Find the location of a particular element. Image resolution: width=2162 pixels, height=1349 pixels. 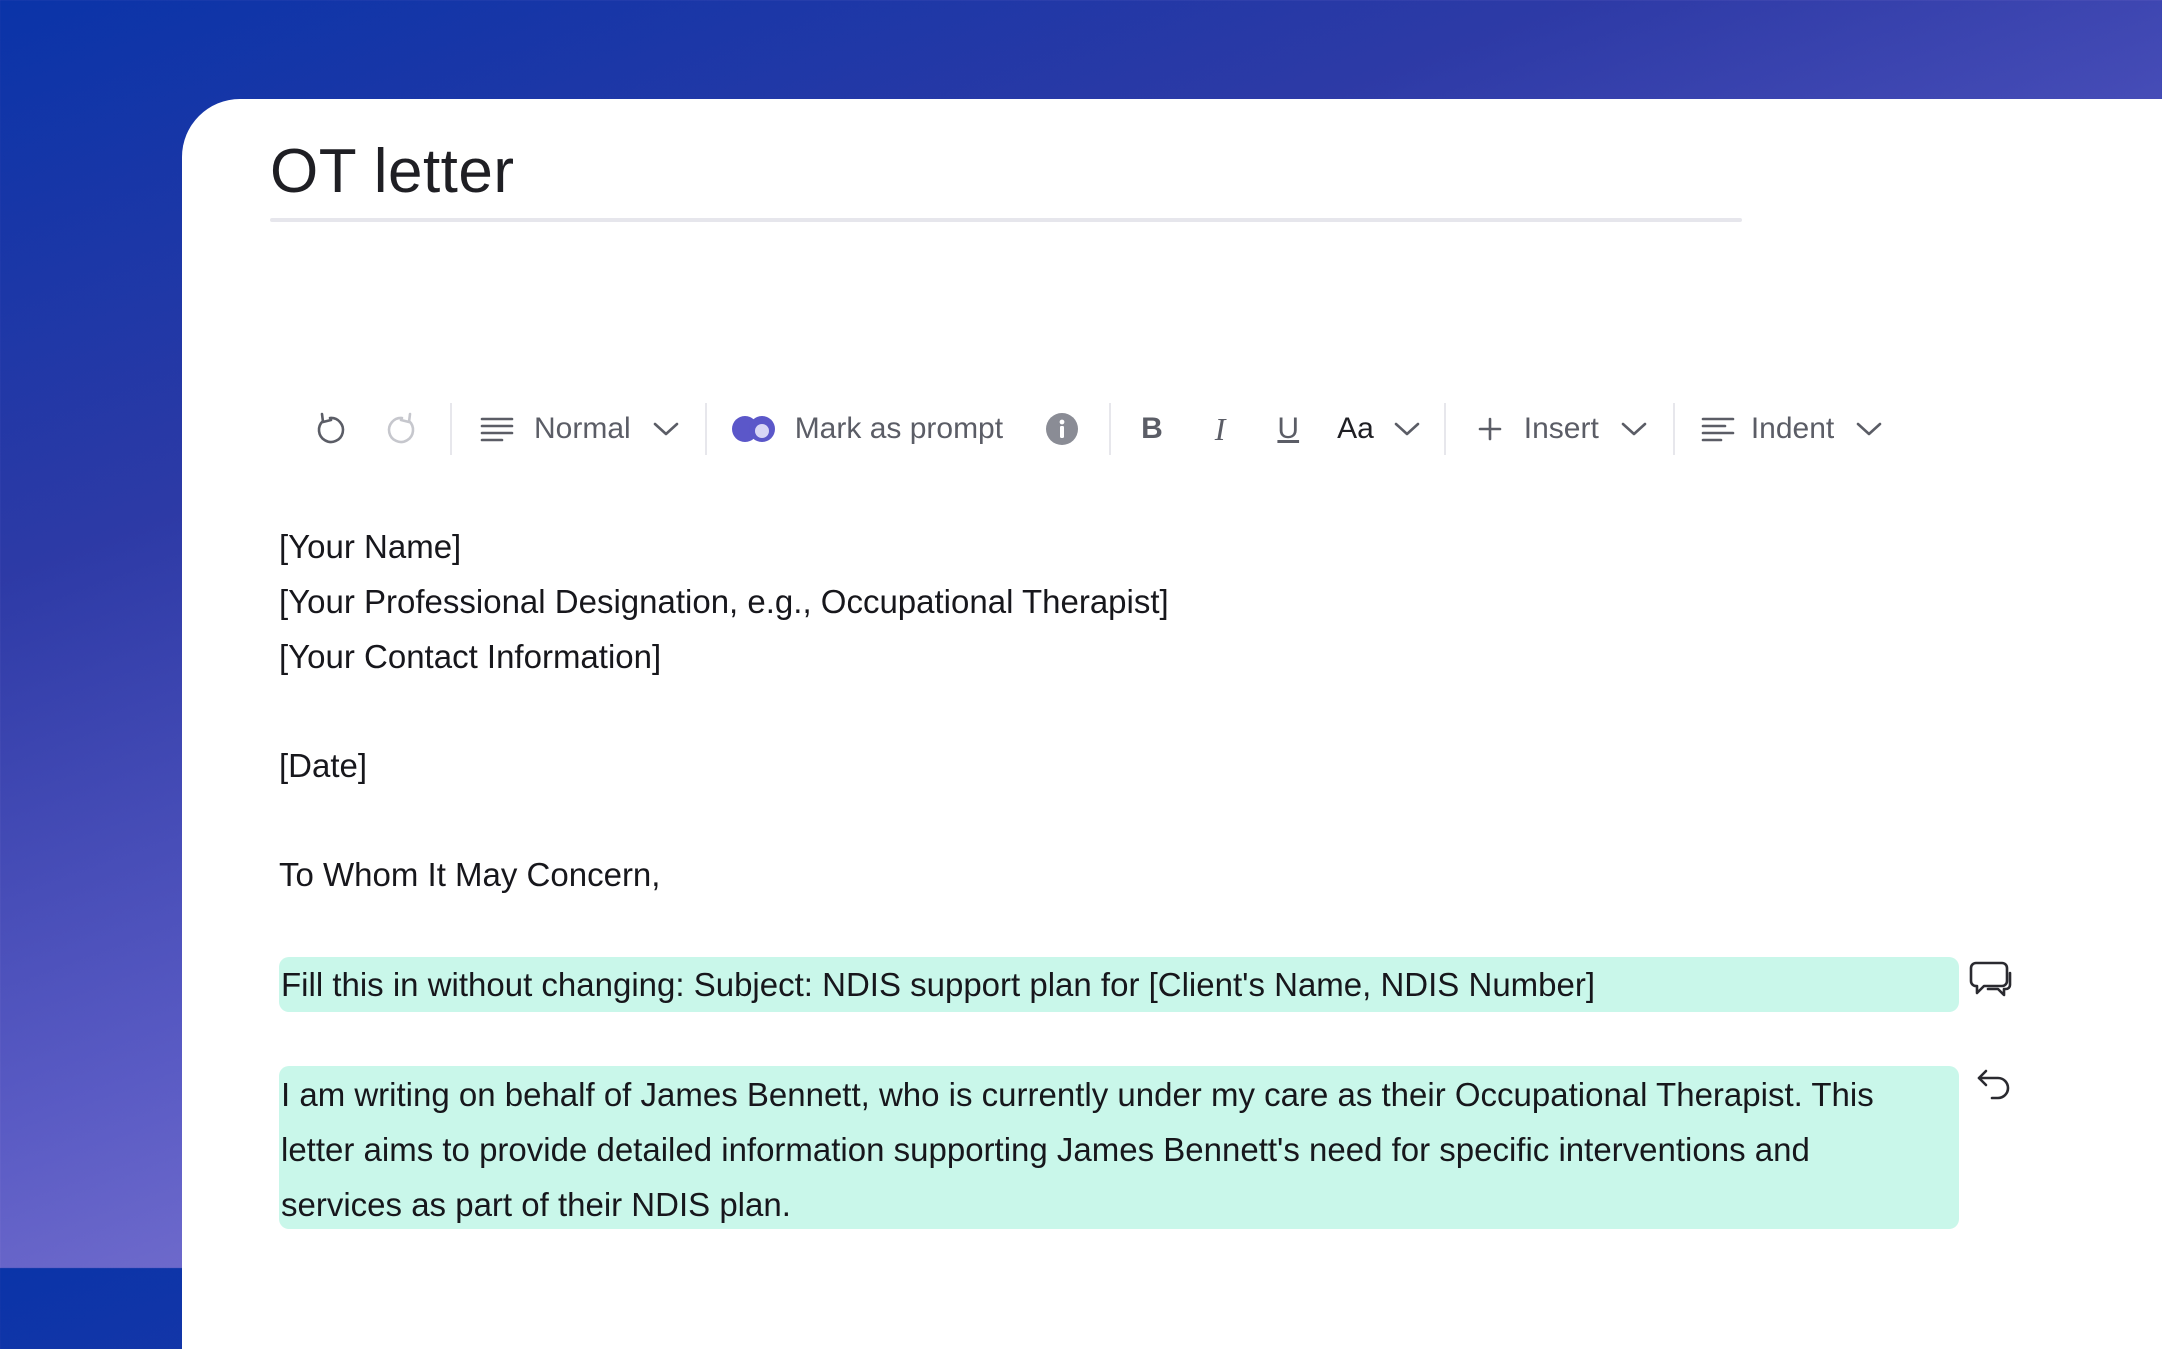

redo-button is located at coordinates (402, 429).